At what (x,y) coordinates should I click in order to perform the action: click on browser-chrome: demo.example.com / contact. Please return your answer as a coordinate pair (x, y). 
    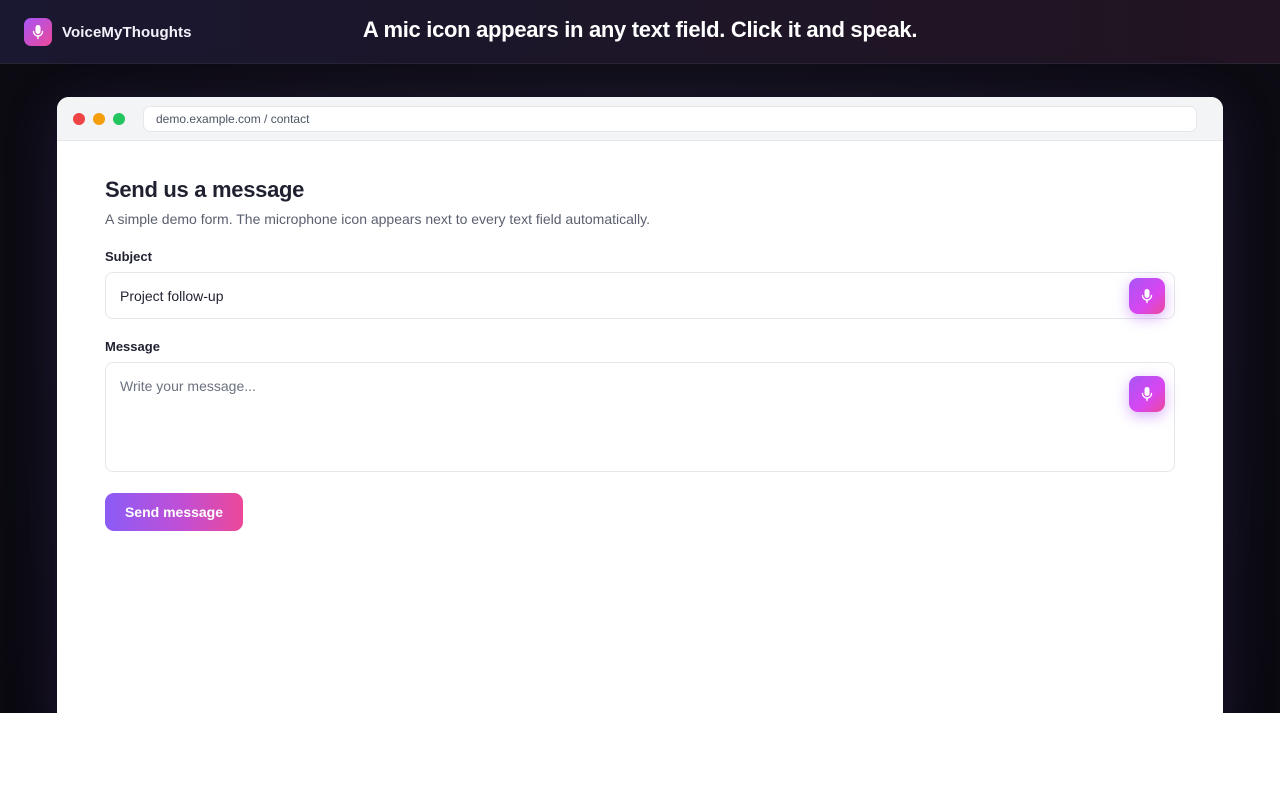
    Looking at the image, I should click on (640, 119).